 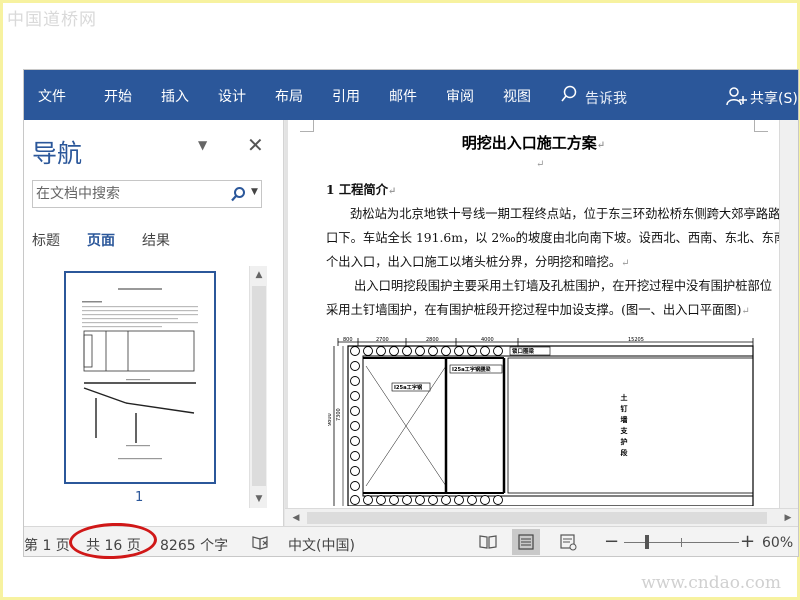 I want to click on doc-horizontal-scrollbar: ◀ ▶, so click(x=541, y=517).